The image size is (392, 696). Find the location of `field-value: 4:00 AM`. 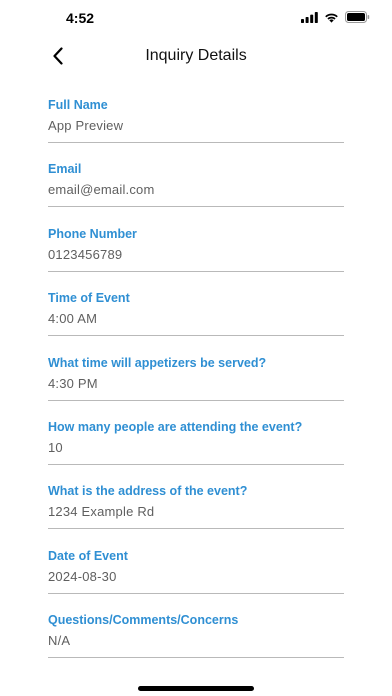

field-value: 4:00 AM is located at coordinates (73, 319).